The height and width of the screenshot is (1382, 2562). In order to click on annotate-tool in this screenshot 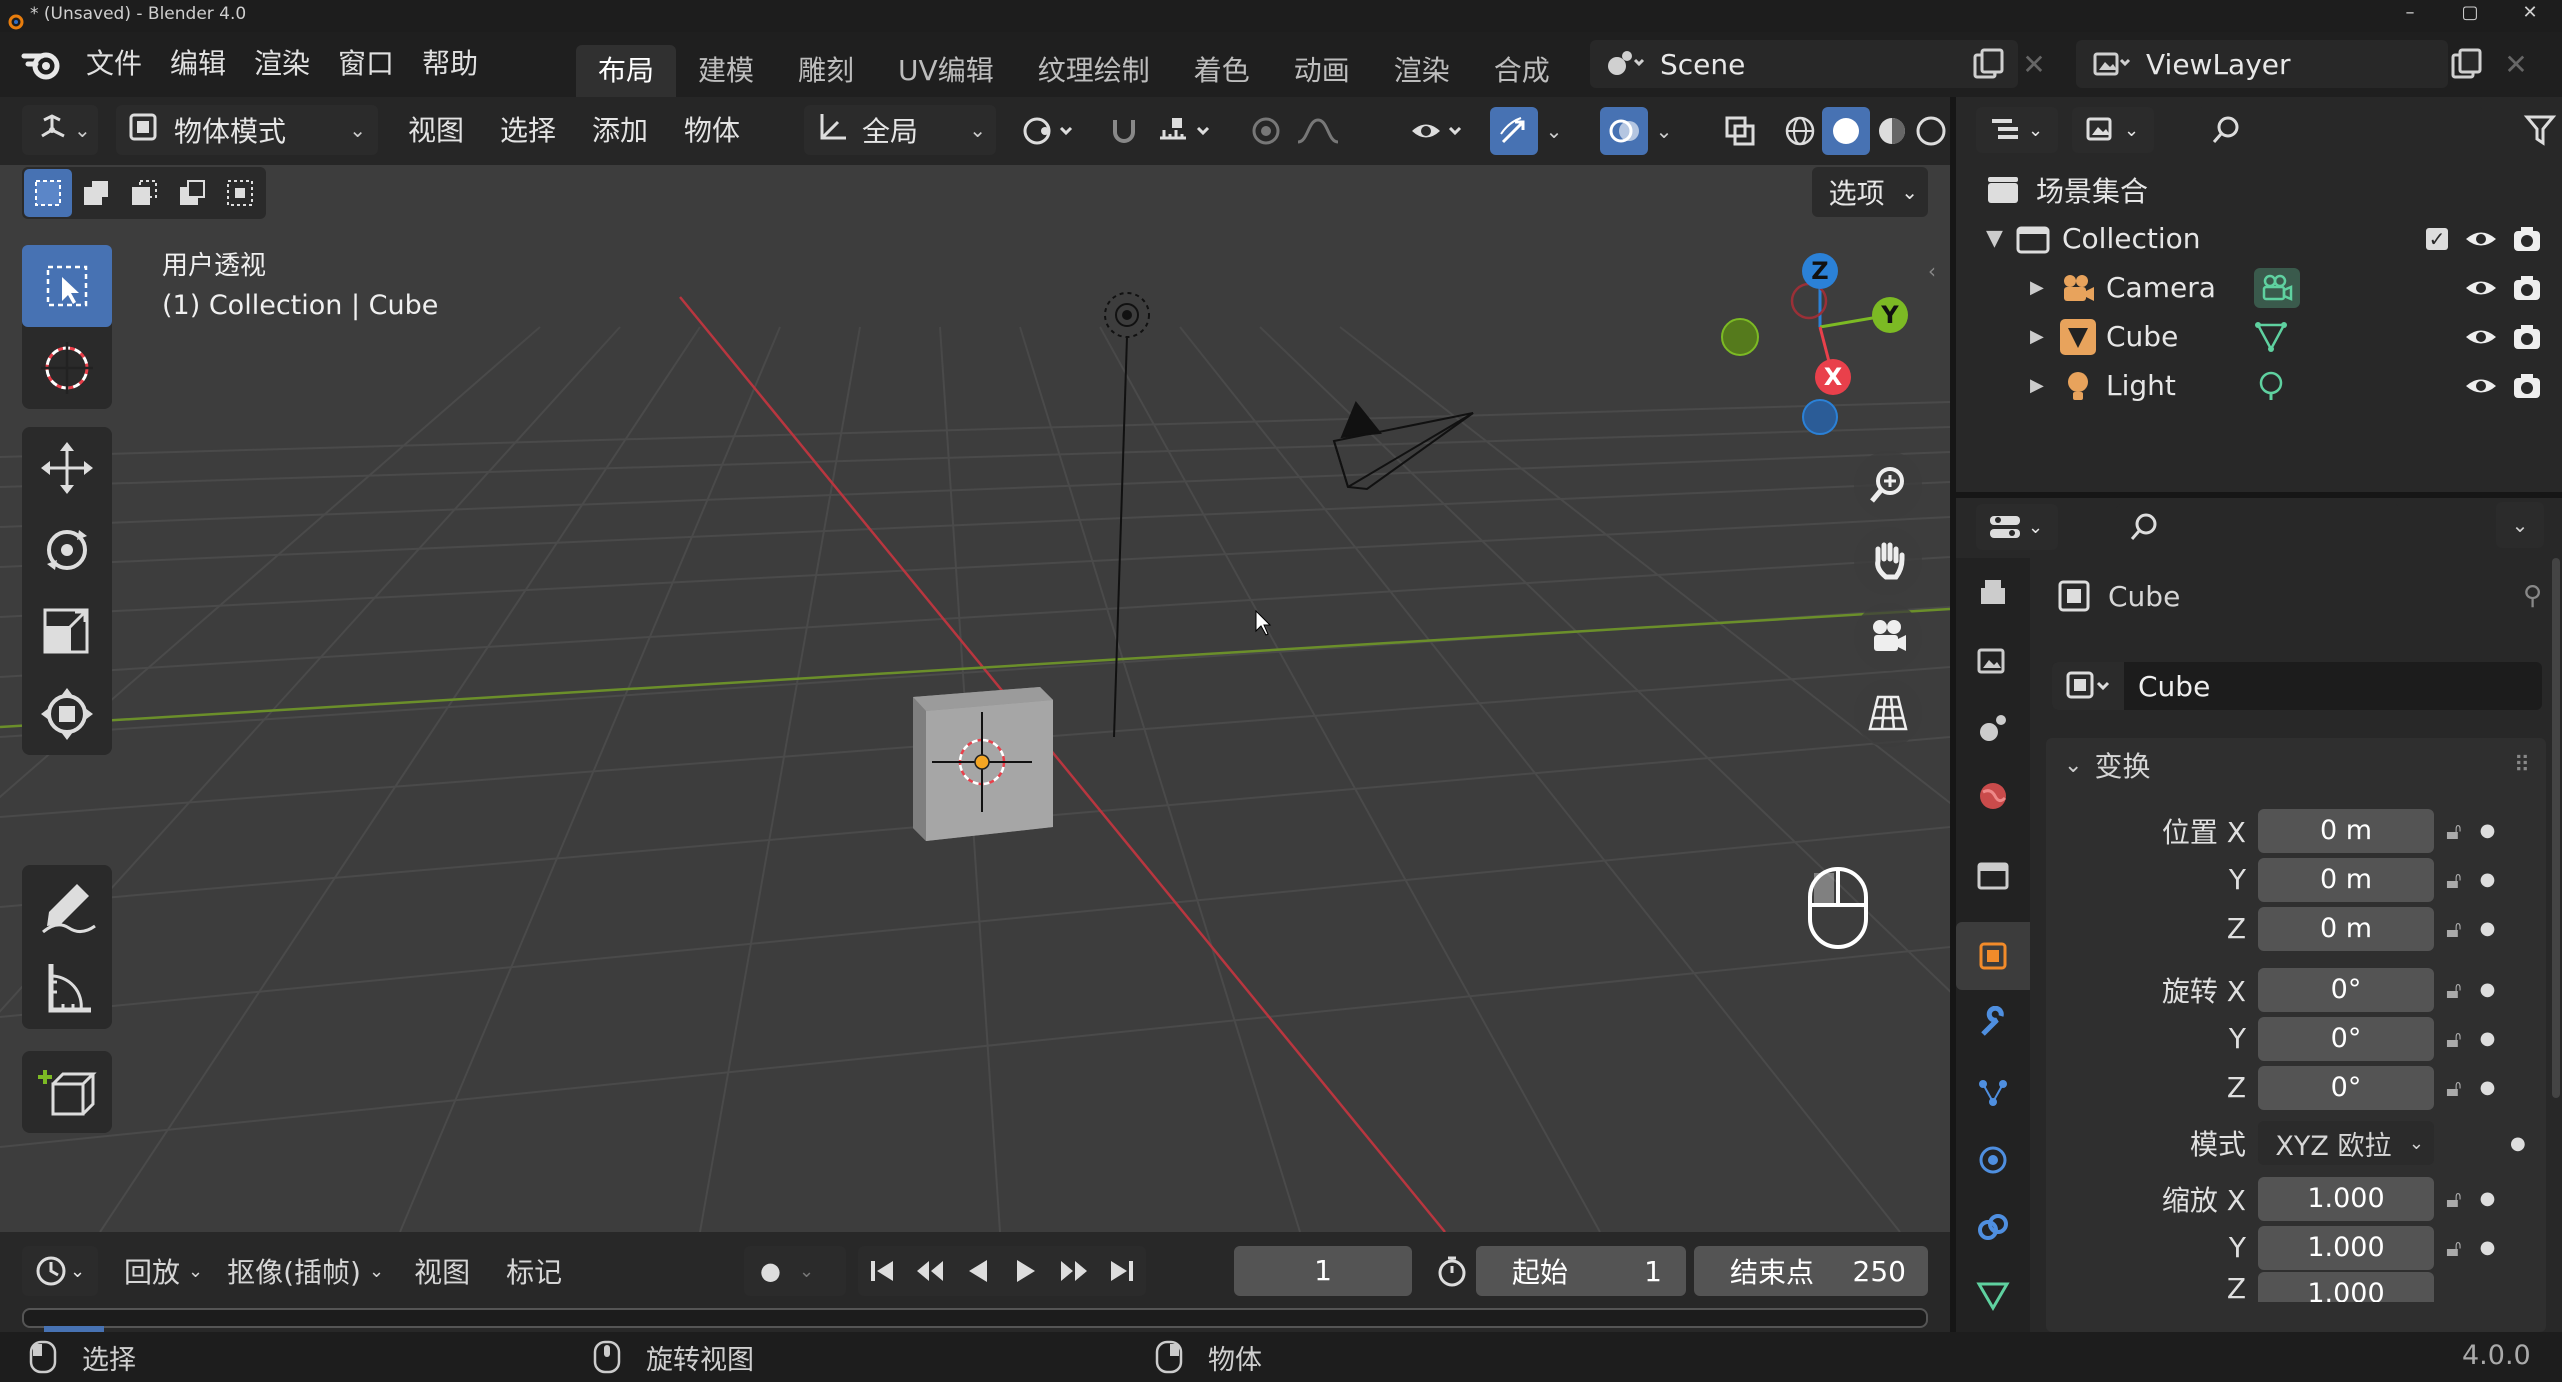, I will do `click(67, 906)`.